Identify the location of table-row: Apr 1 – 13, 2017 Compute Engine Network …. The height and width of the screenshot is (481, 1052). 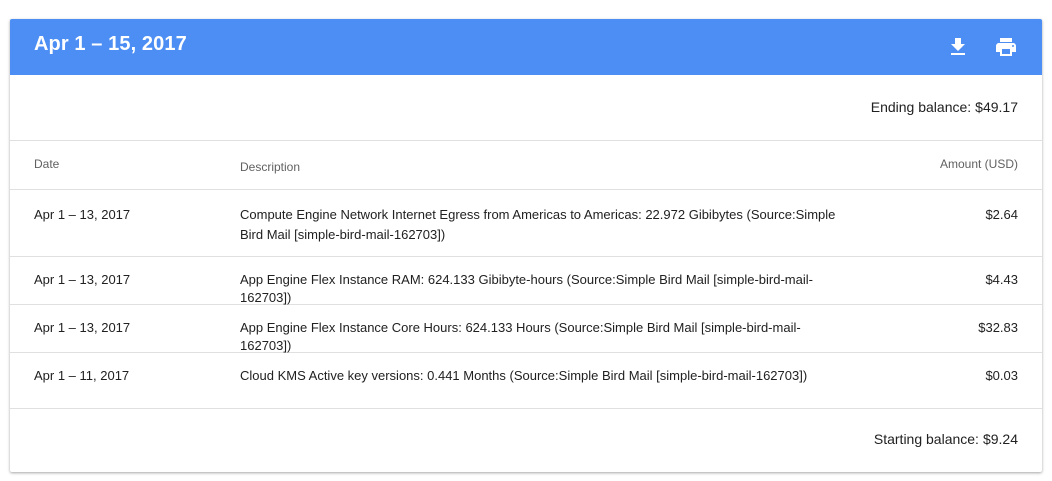
(526, 223).